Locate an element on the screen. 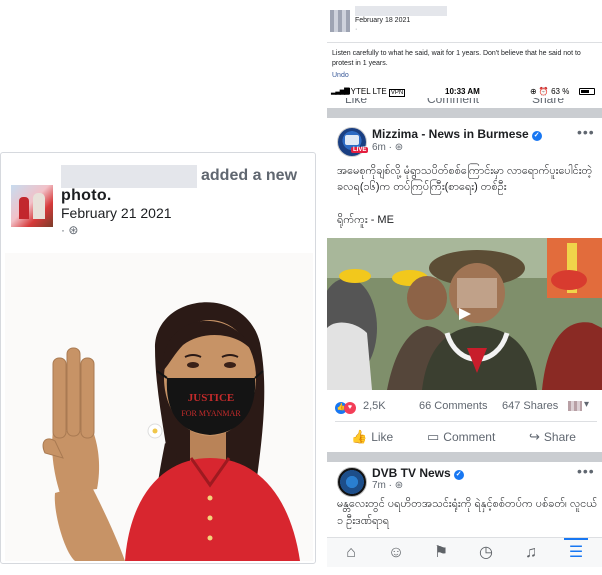 This screenshot has width=602, height=575. like-label: Like is located at coordinates (382, 437).